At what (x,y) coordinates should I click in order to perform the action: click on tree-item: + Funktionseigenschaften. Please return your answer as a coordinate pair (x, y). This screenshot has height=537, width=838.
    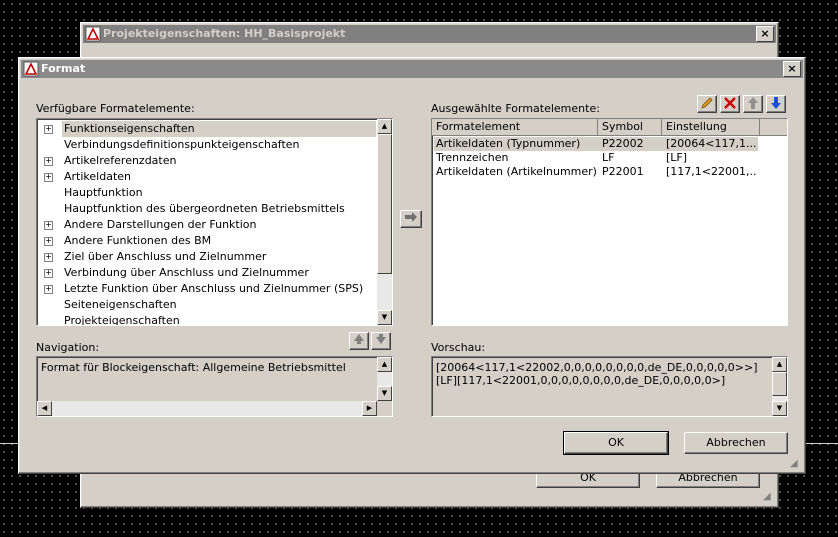
    Looking at the image, I should click on (207, 129).